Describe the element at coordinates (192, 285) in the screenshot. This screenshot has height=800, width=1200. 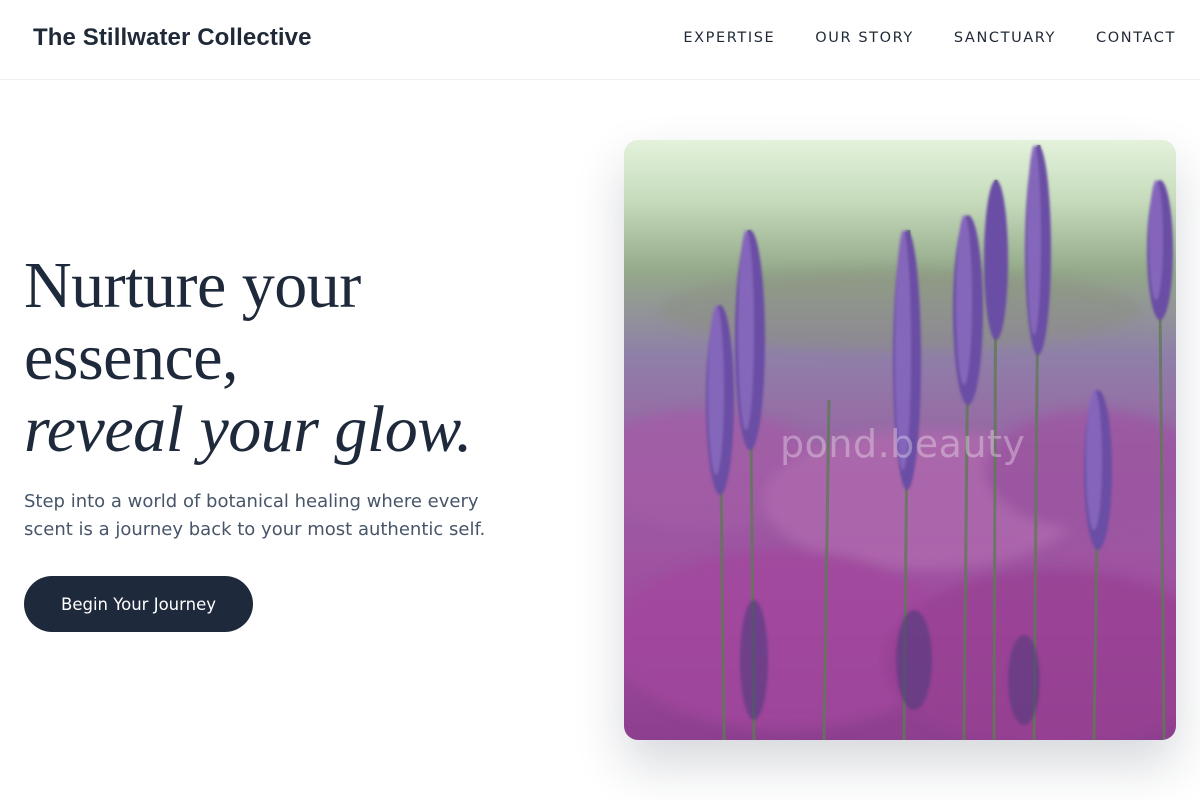
I see `headline-line-1: Nurture your` at that location.